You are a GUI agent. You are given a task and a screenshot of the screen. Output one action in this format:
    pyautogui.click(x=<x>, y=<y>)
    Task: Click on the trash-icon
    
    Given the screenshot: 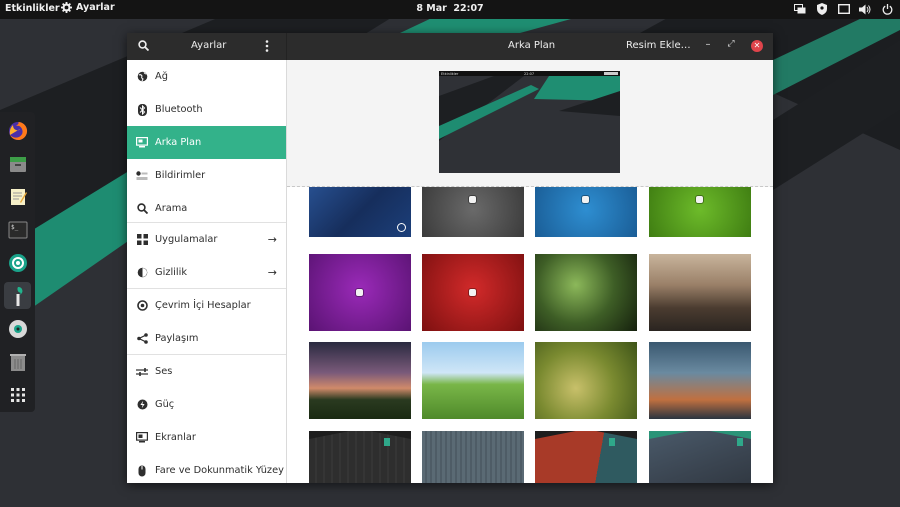 What is the action you would take?
    pyautogui.click(x=17, y=361)
    